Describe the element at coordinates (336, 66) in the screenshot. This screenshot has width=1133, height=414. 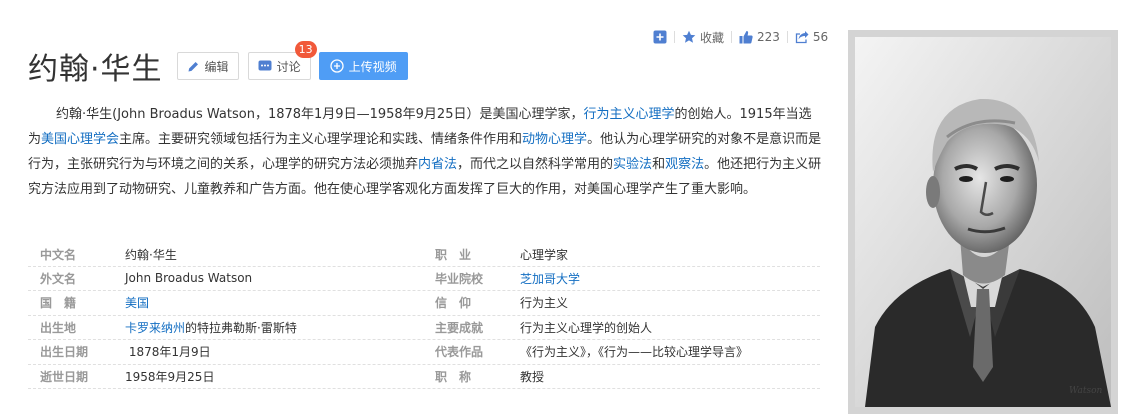
I see `plus-circle-icon` at that location.